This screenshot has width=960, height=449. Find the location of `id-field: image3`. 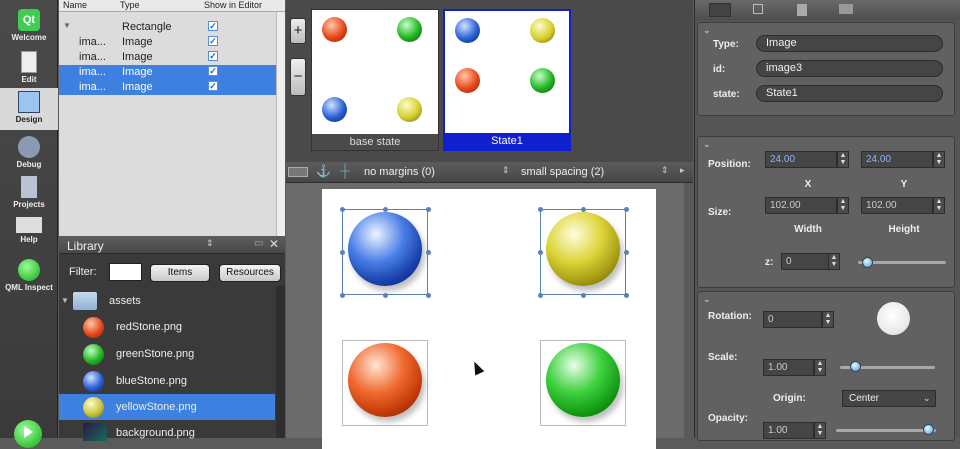

id-field: image3 is located at coordinates (849, 68).